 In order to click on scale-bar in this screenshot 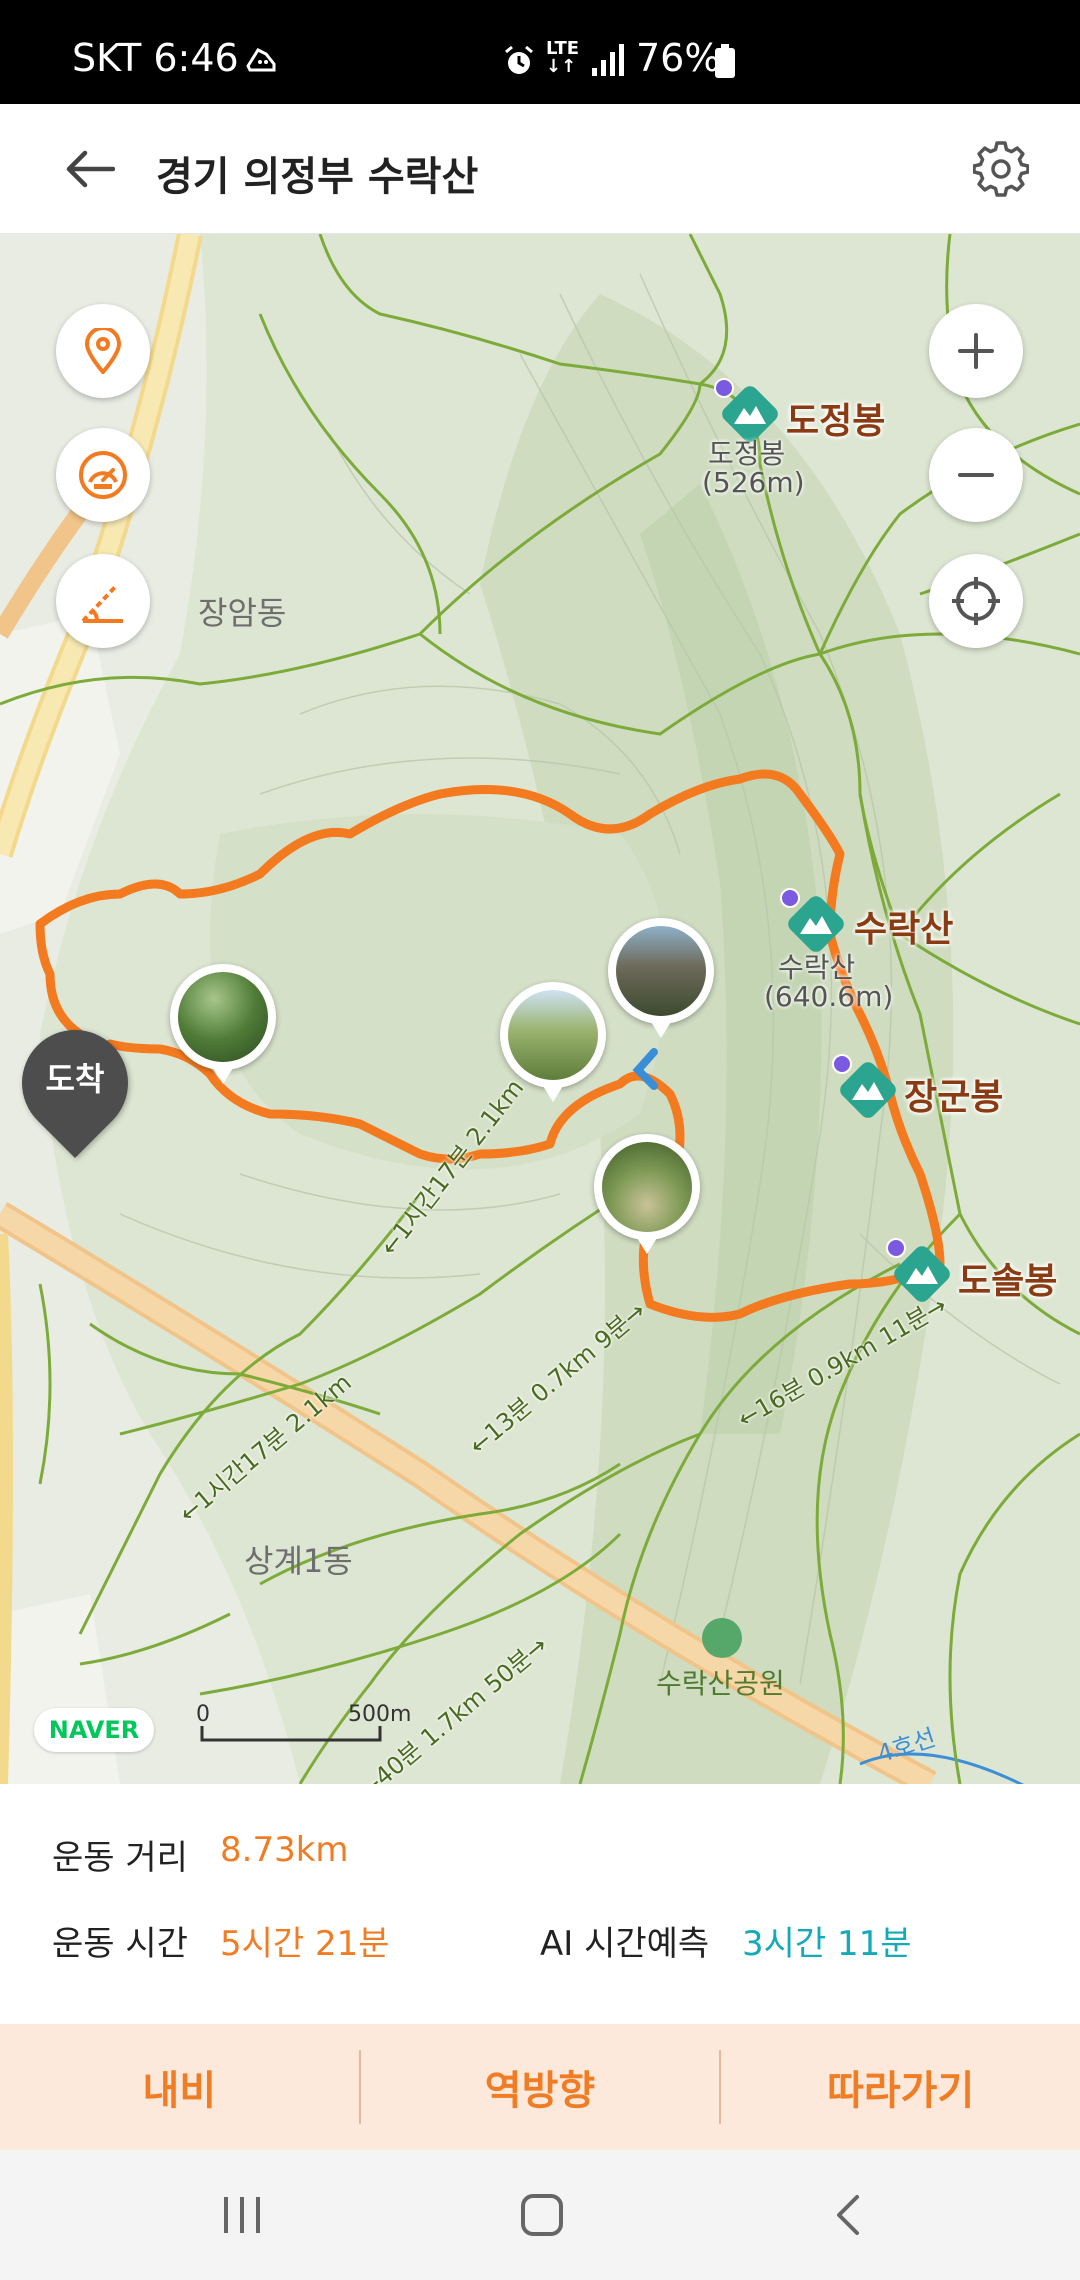, I will do `click(291, 1734)`.